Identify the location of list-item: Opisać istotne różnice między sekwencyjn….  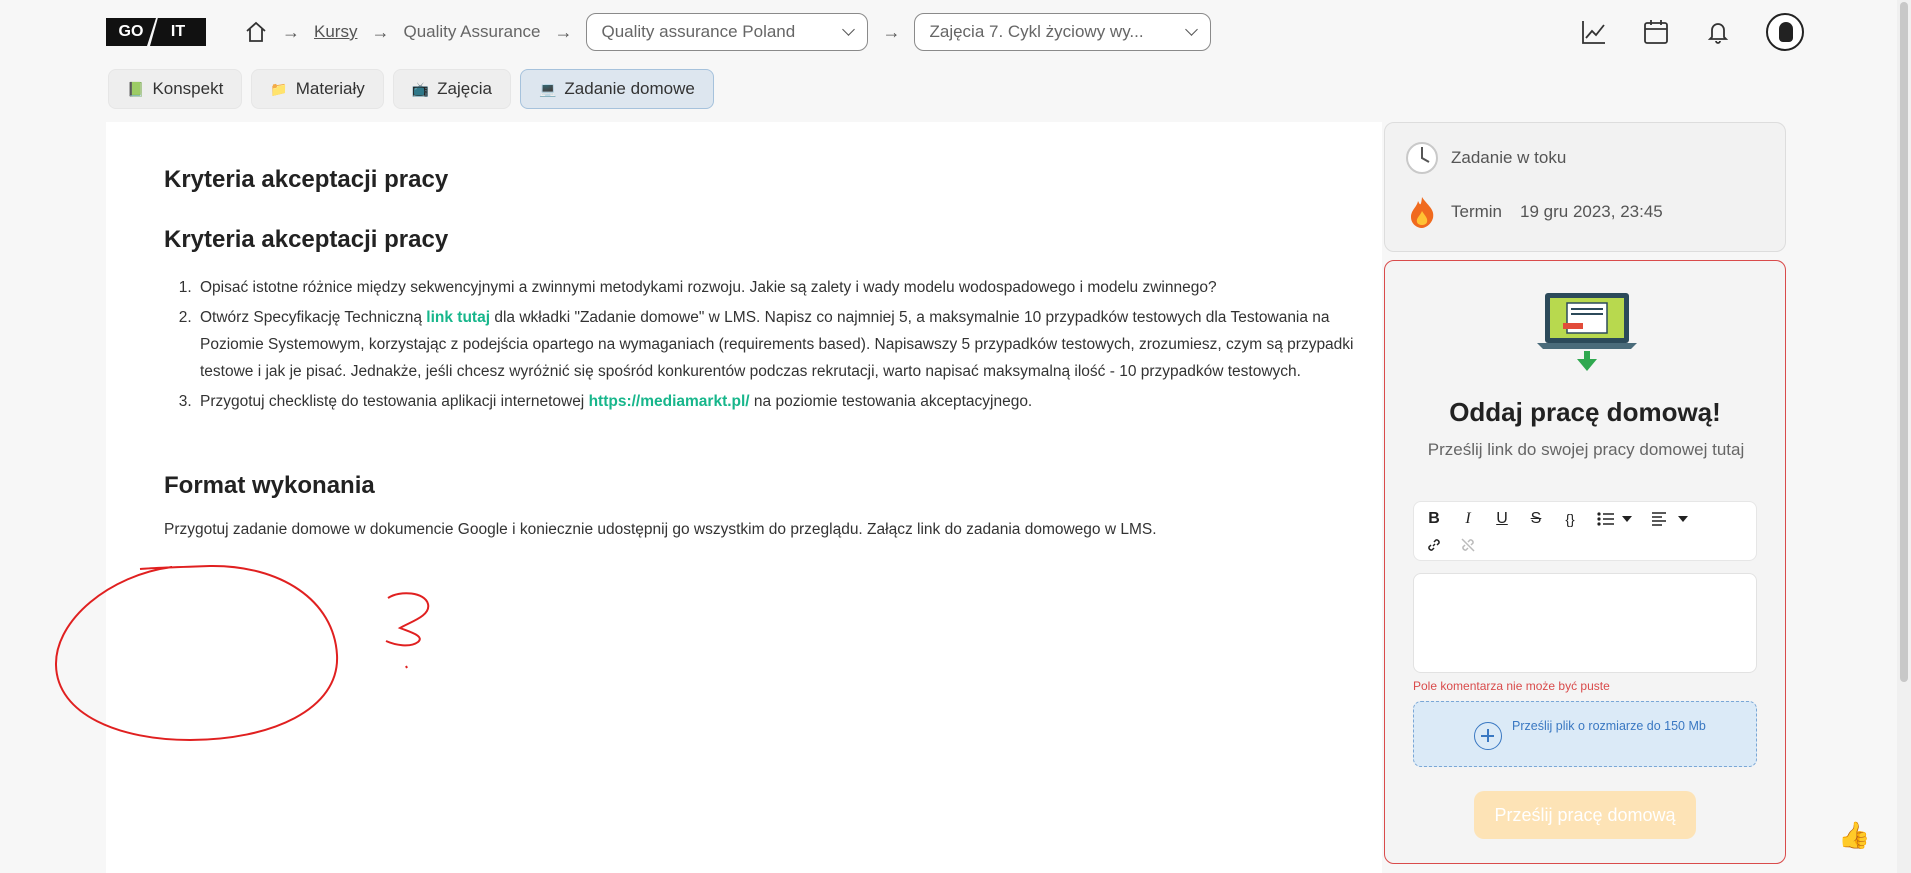
(781, 287).